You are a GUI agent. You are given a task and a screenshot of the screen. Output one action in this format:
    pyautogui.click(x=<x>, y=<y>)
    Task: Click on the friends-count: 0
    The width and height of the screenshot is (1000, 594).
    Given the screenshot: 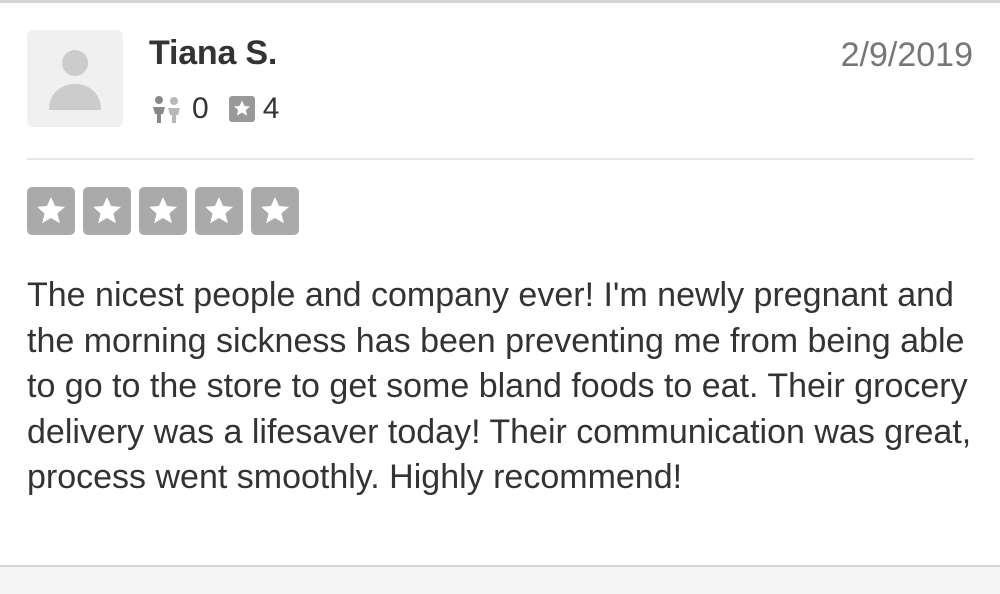 What is the action you would take?
    pyautogui.click(x=200, y=108)
    